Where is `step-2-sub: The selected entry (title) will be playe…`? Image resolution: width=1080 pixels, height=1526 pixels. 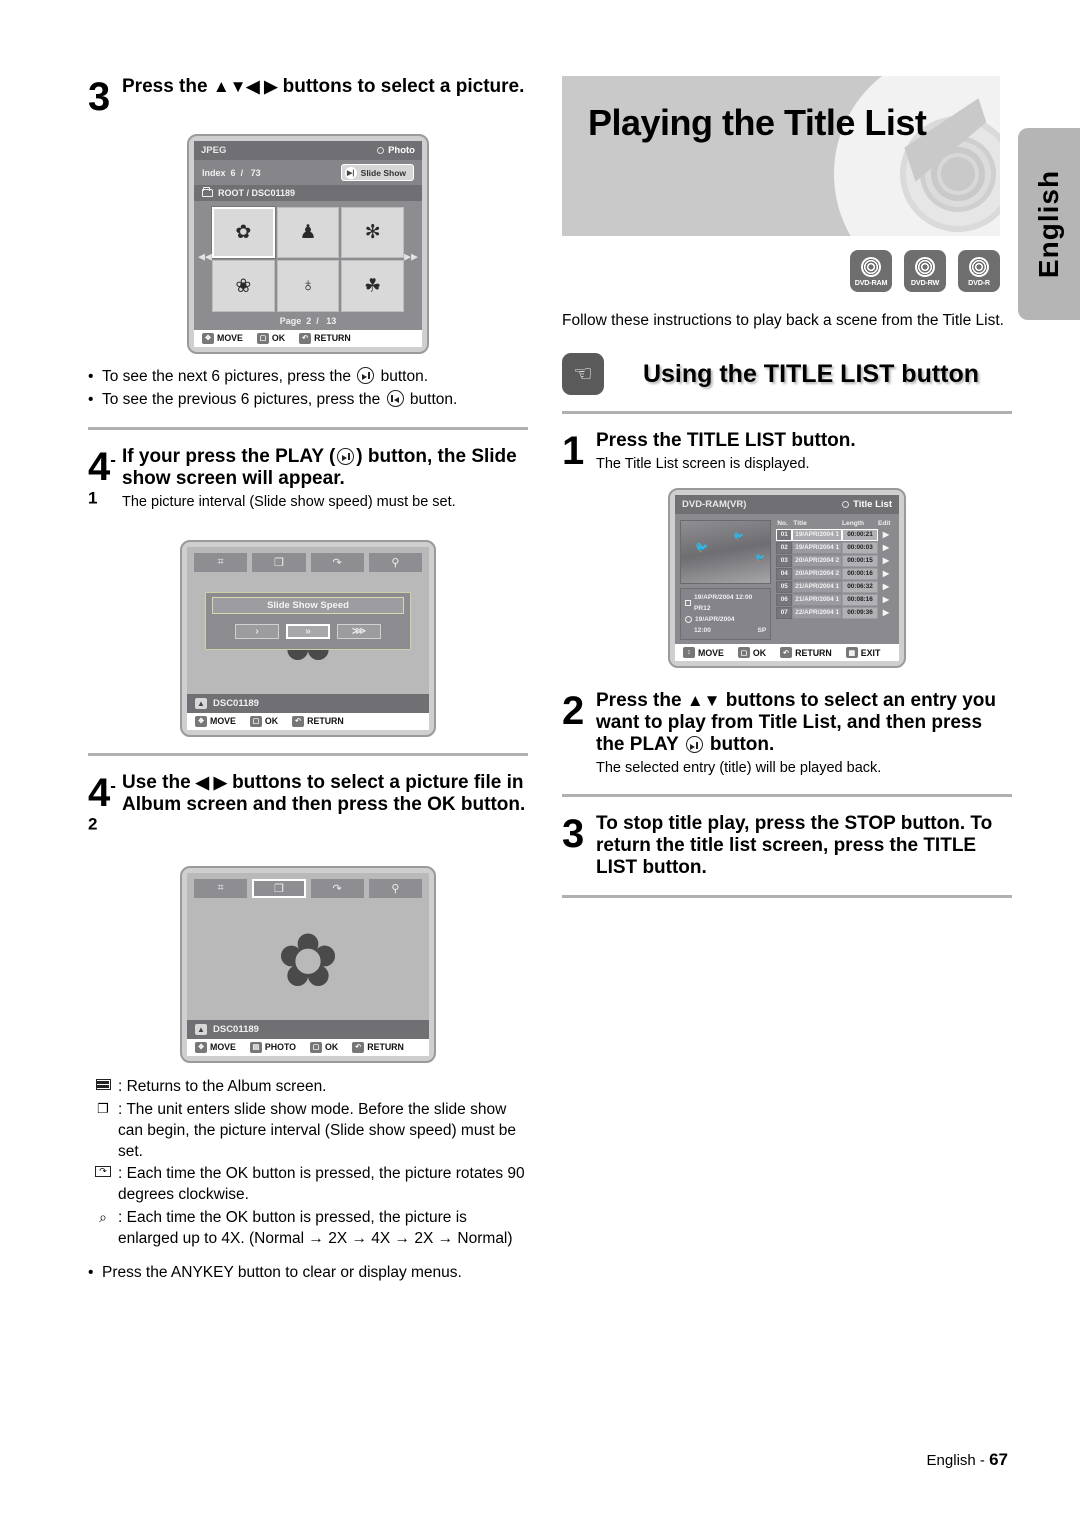
step-2-sub: The selected entry (title) will be playe… is located at coordinates (739, 768).